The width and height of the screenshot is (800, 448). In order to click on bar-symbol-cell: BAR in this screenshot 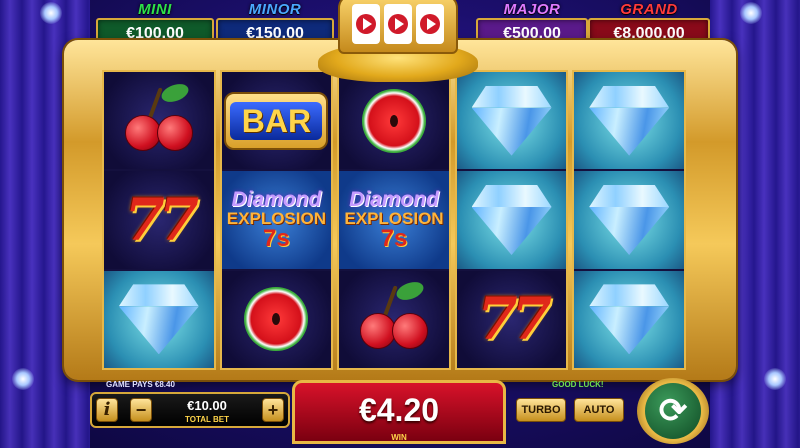, I will do `click(276, 121)`.